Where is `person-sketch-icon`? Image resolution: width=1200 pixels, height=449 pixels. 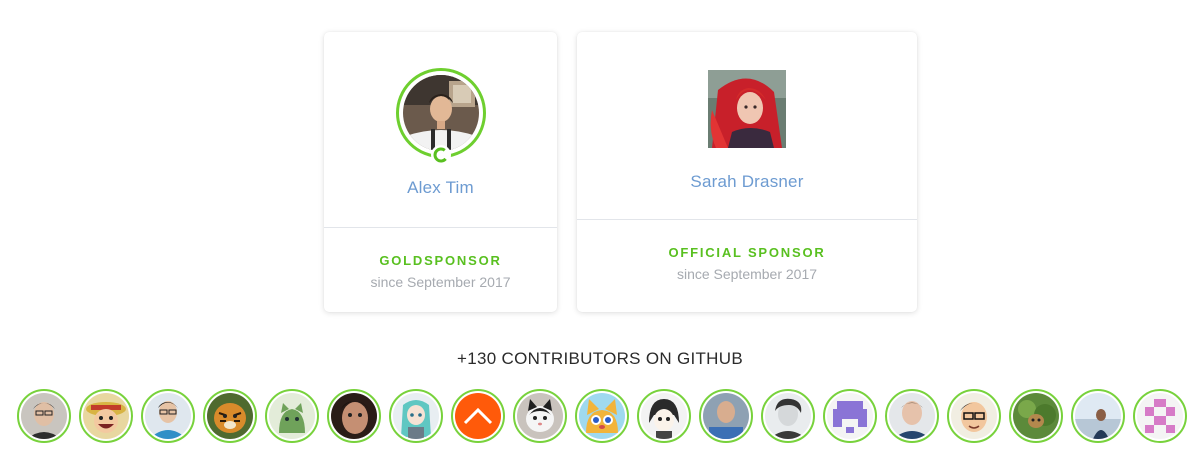
person-sketch-icon is located at coordinates (788, 416).